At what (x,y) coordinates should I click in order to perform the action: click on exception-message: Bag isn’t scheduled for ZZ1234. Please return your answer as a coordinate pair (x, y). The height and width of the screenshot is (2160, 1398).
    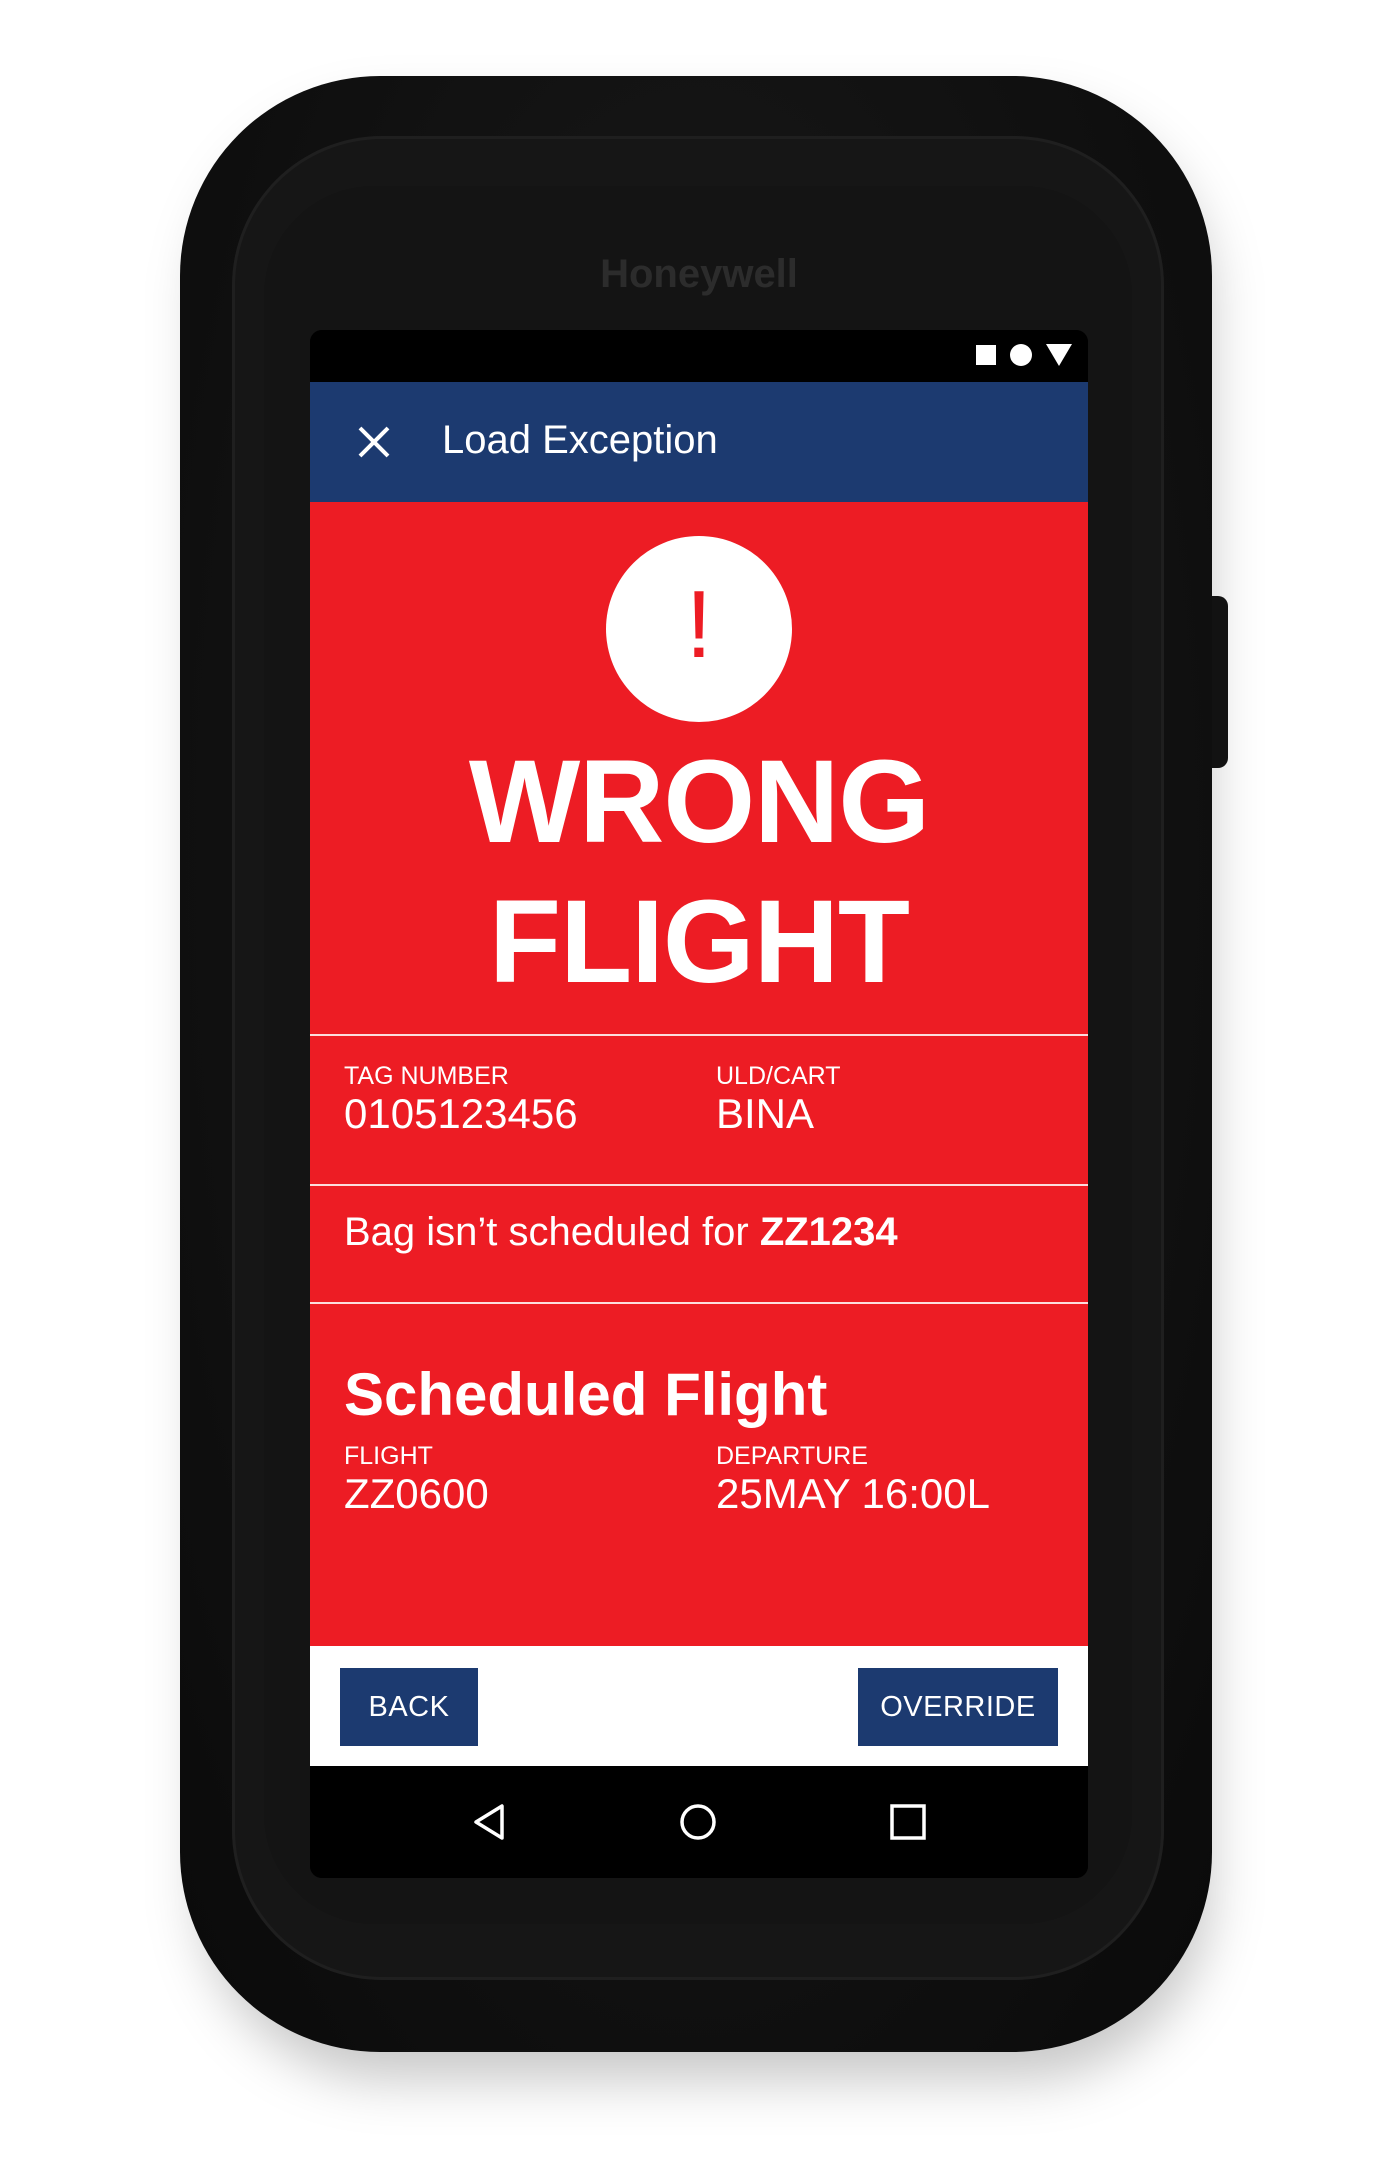
    Looking at the image, I should click on (621, 1232).